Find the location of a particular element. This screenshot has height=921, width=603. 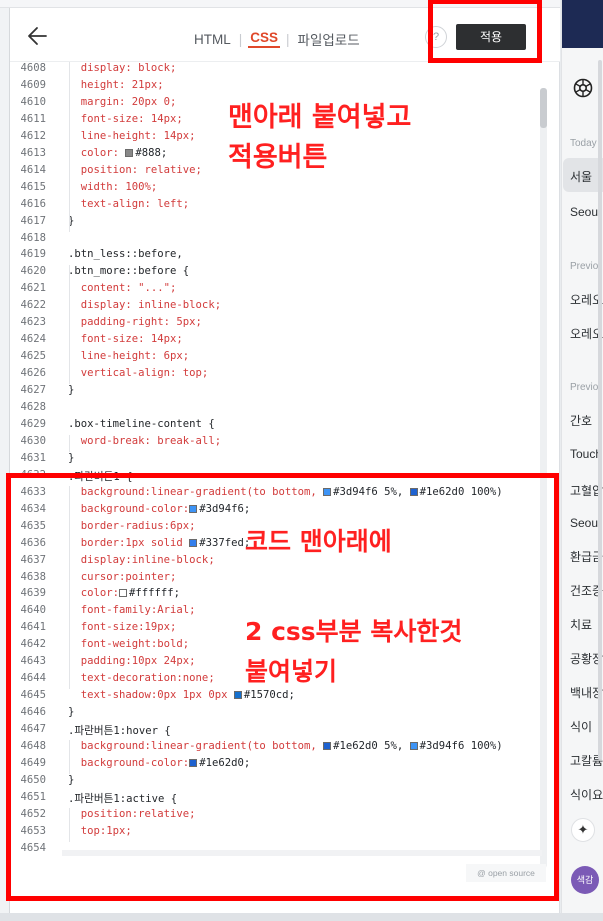

annotation-bottom-of-code: 코드 맨아래에 is located at coordinates (318, 541).